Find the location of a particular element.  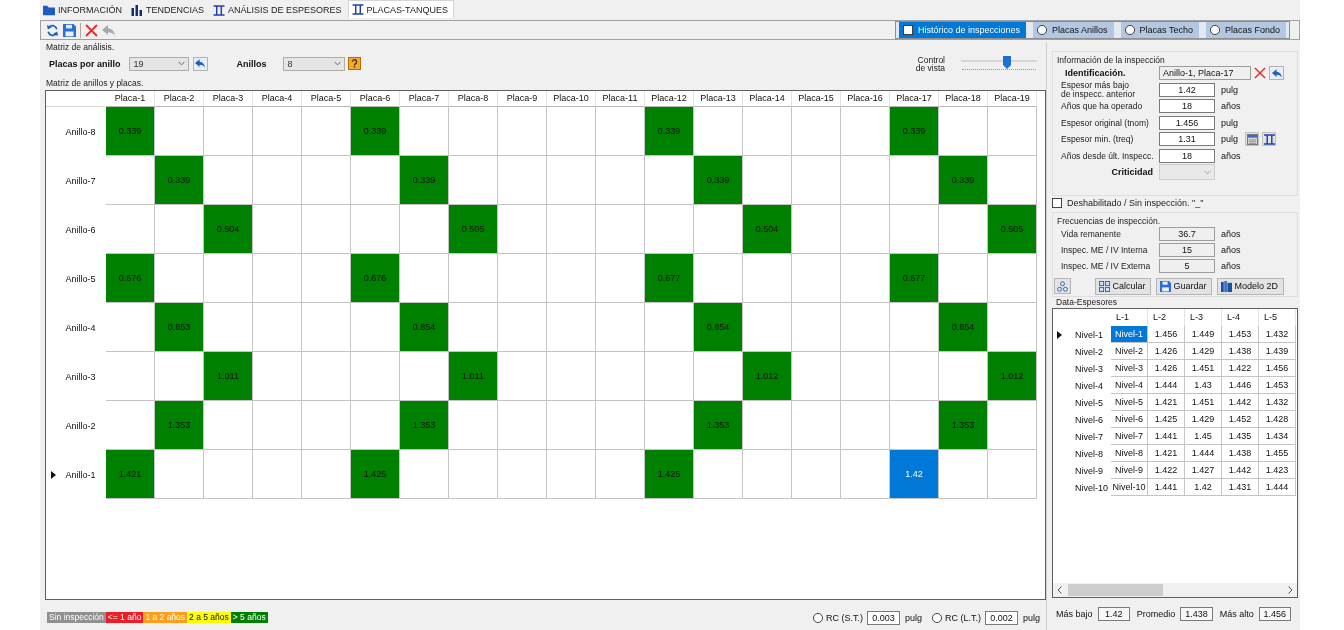

icon-button is located at coordinates (1252, 139).